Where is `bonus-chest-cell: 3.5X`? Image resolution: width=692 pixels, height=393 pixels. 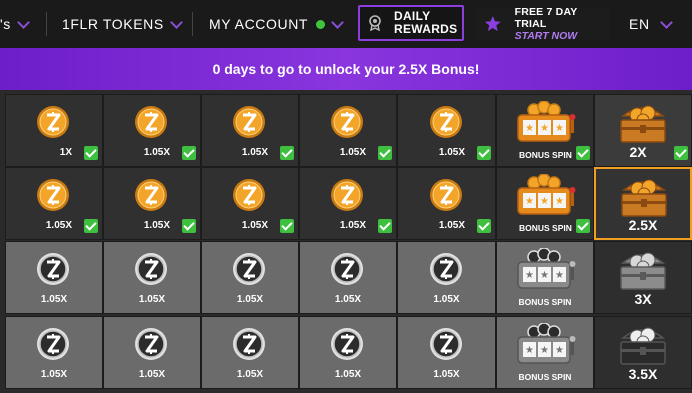
bonus-chest-cell: 3.5X is located at coordinates (643, 352).